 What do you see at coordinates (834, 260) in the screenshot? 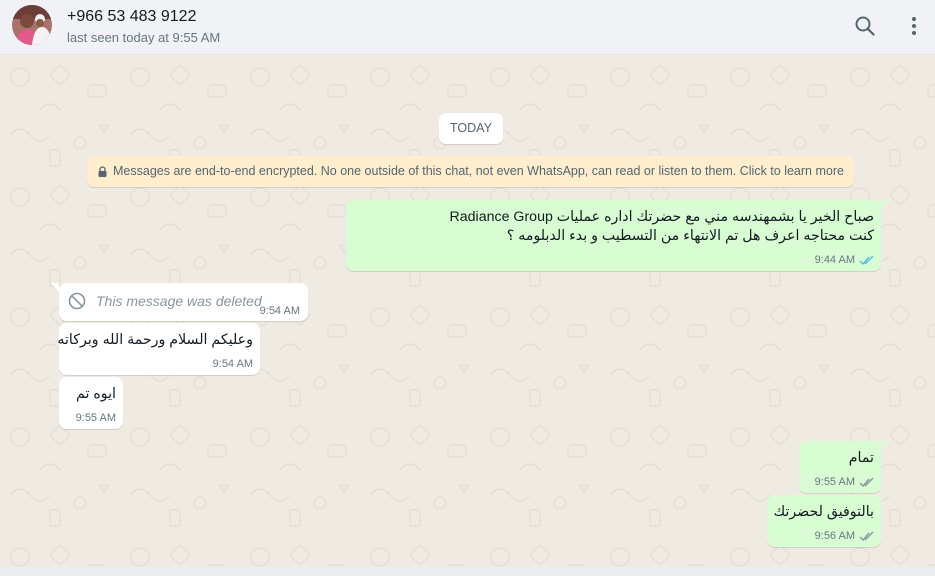
I see `message-time: 9:44 AM` at bounding box center [834, 260].